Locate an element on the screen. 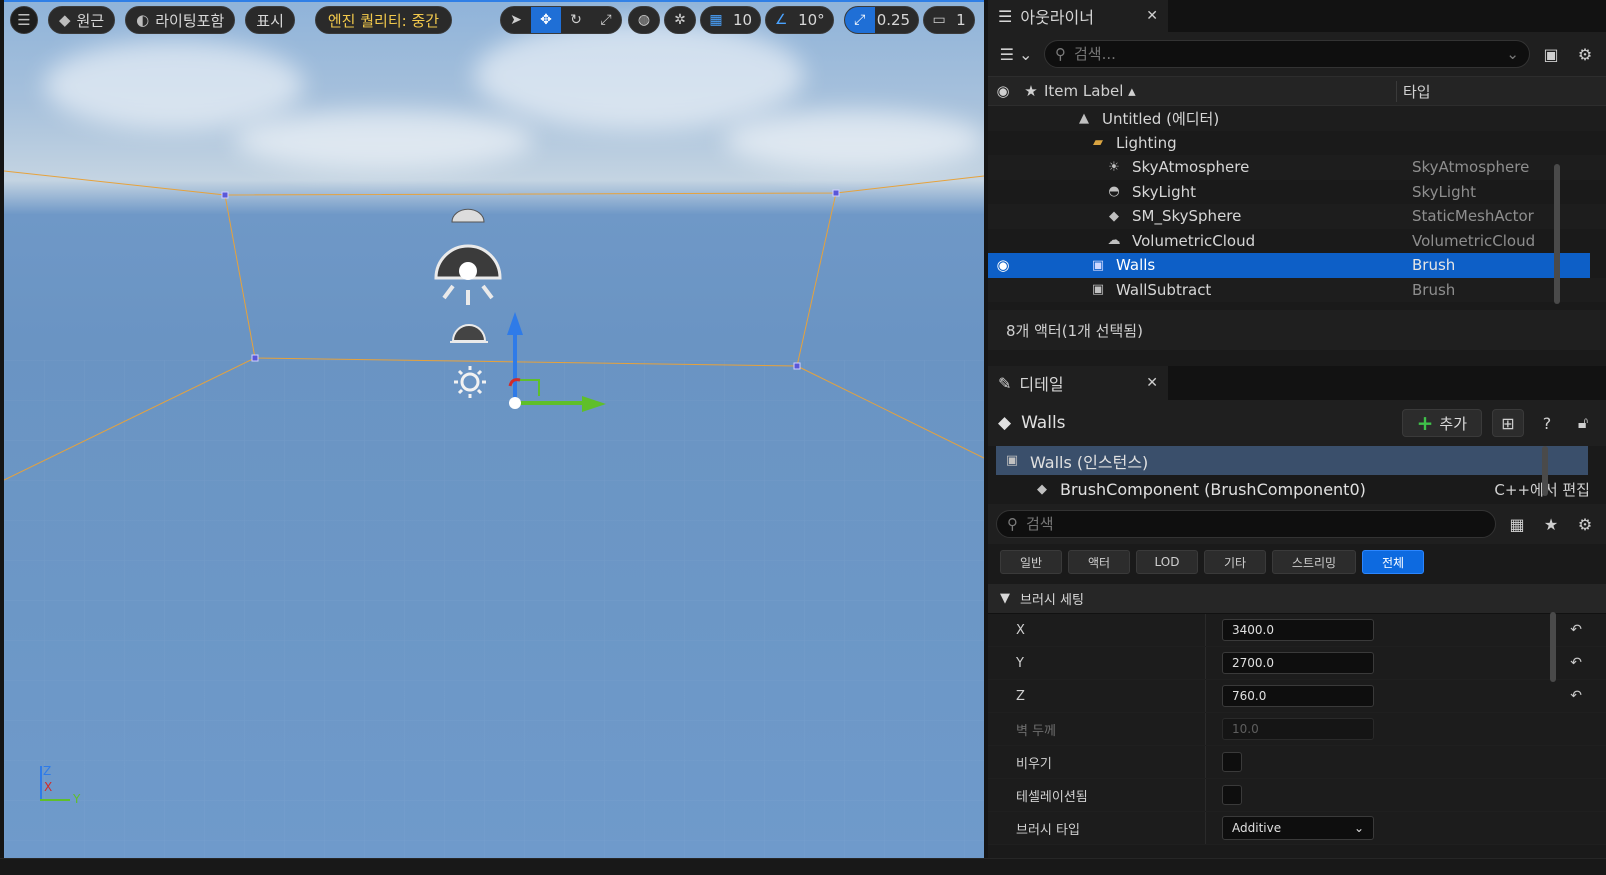 The height and width of the screenshot is (875, 1606). rotation-snap-group: ∠ 10° is located at coordinates (799, 20).